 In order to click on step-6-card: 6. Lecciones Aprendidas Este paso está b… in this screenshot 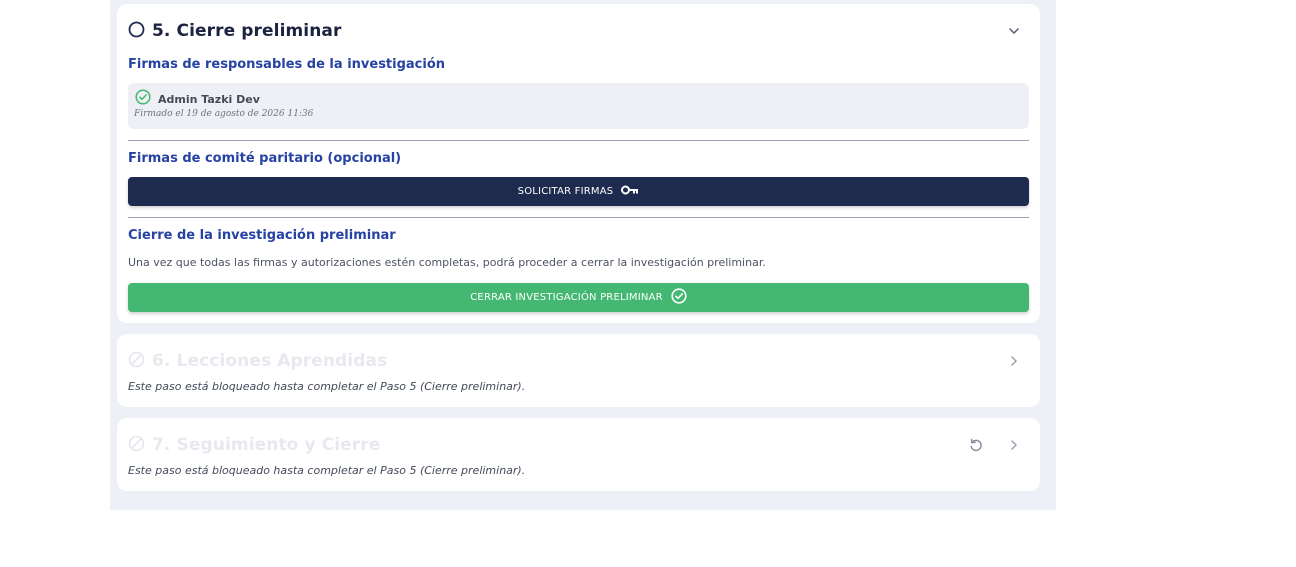, I will do `click(578, 370)`.